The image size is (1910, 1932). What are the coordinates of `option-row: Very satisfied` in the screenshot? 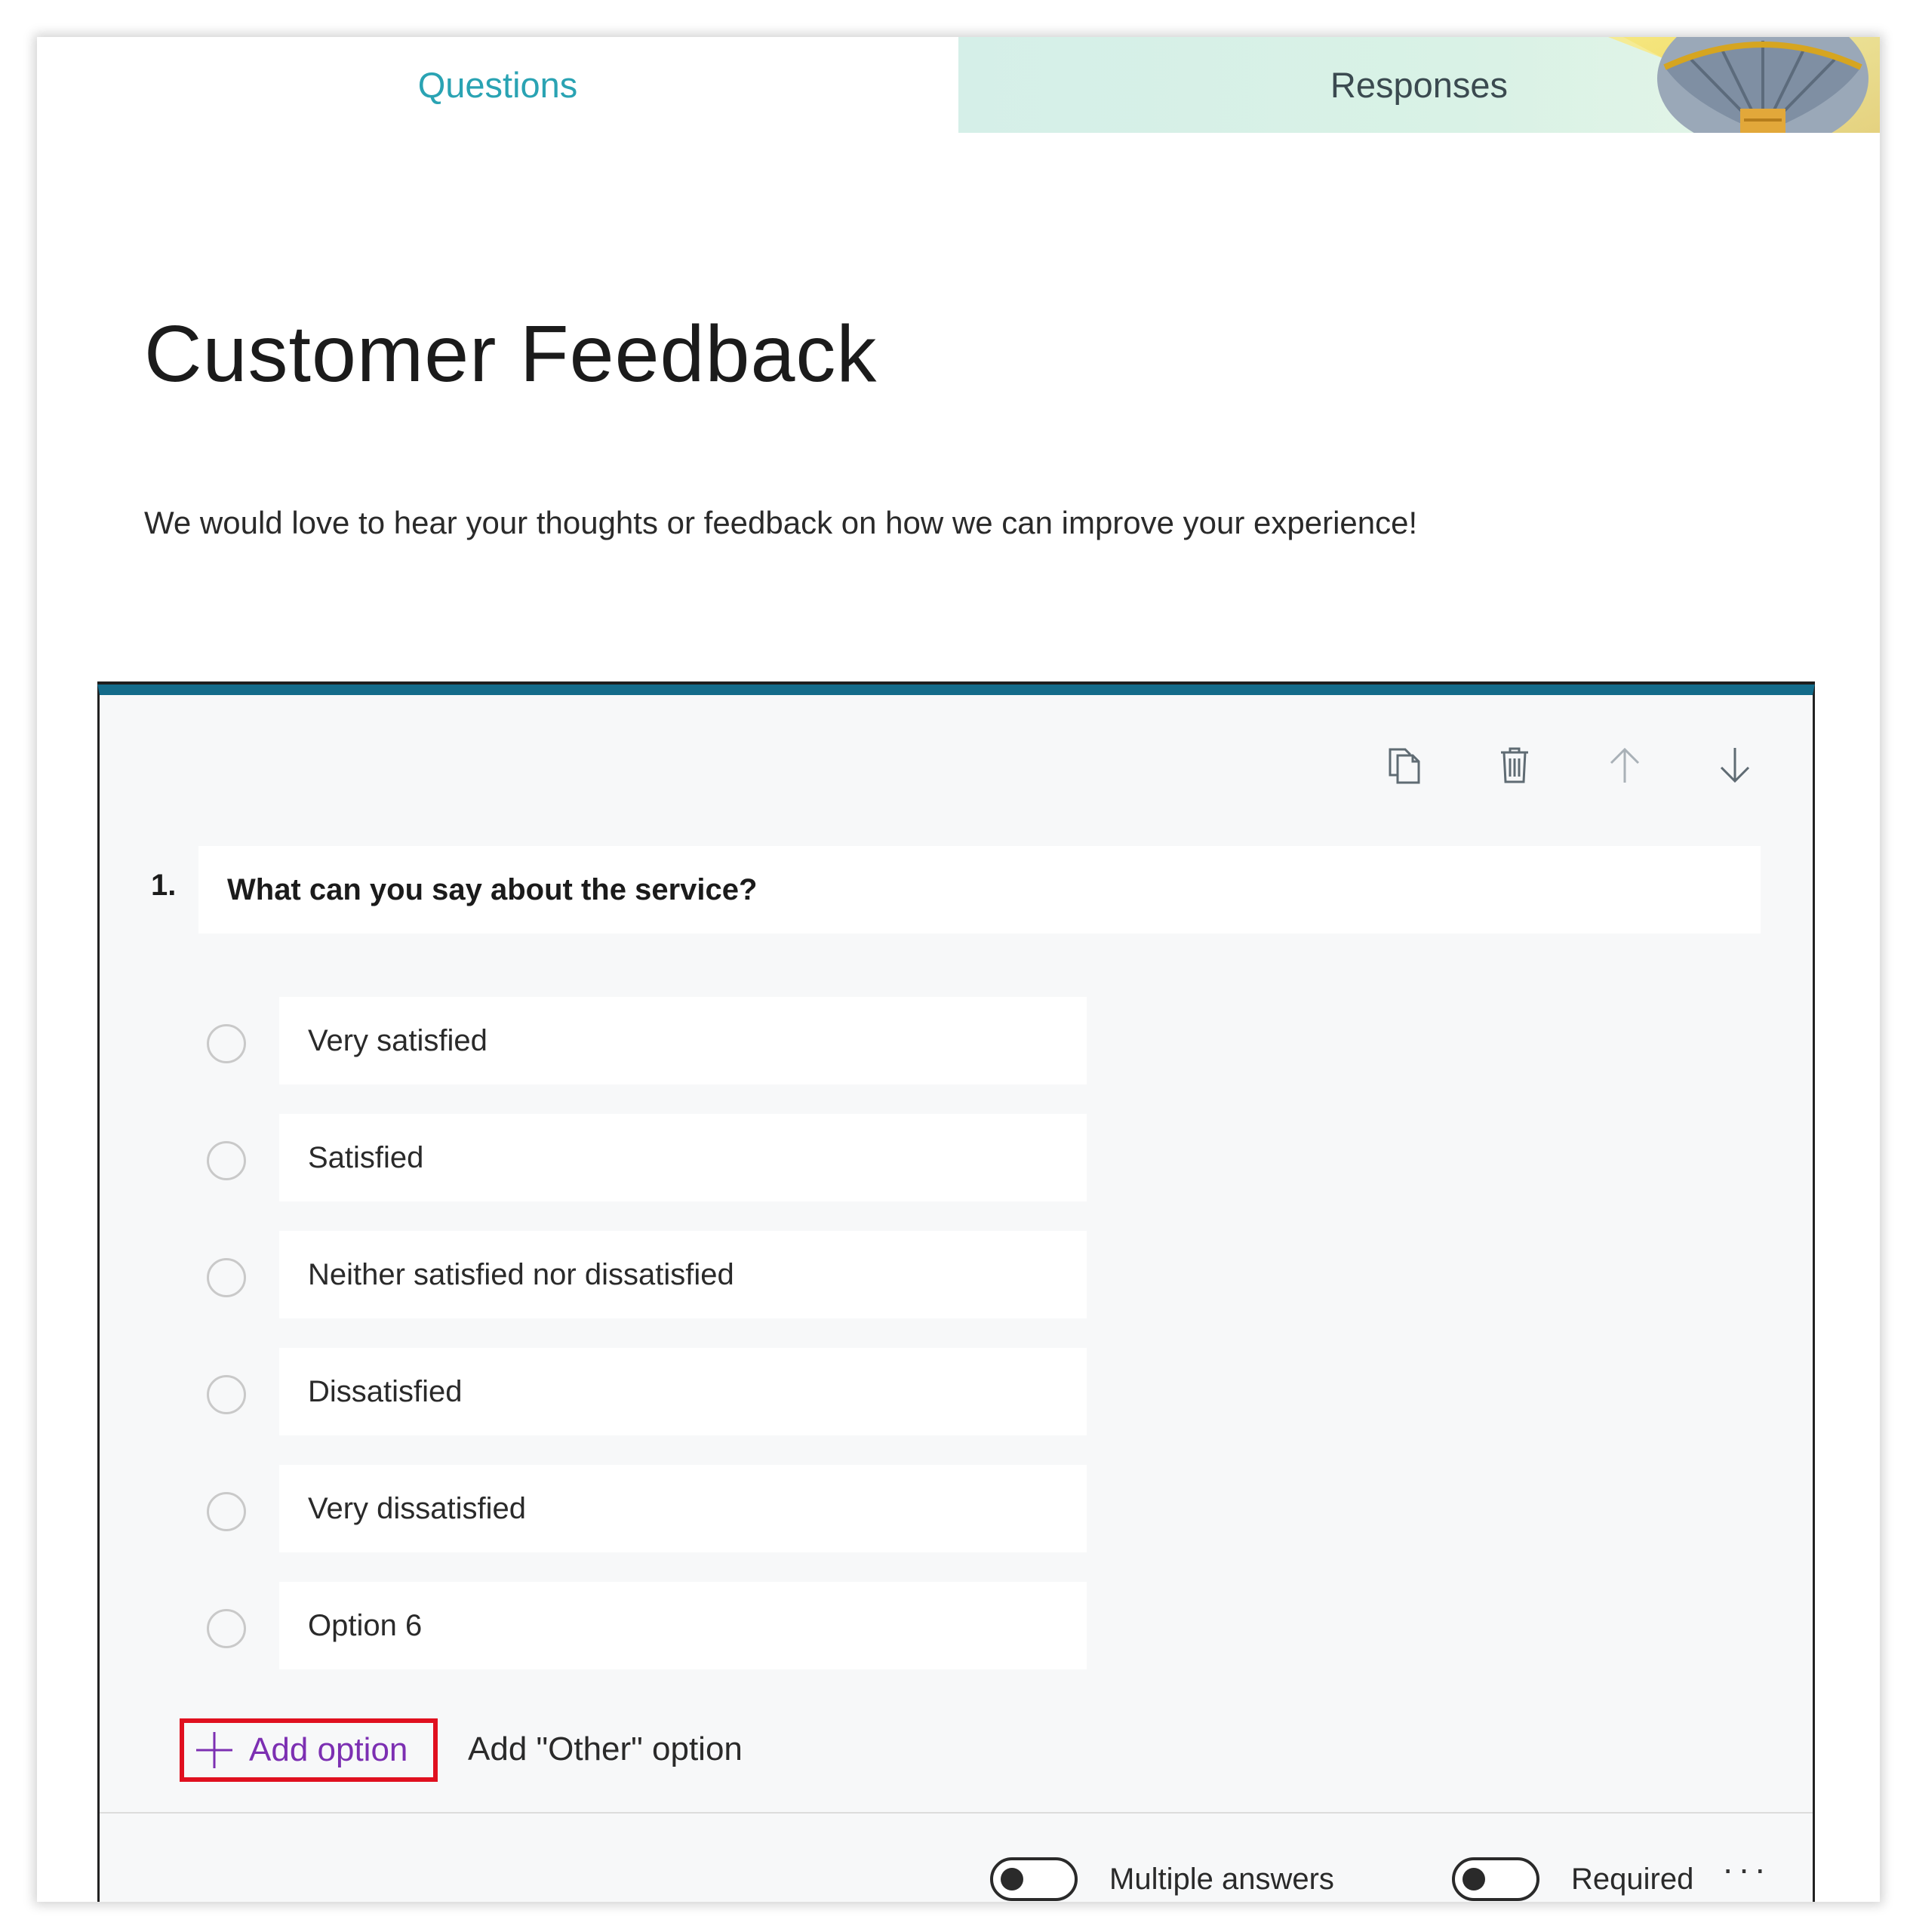 It's located at (956, 1040).